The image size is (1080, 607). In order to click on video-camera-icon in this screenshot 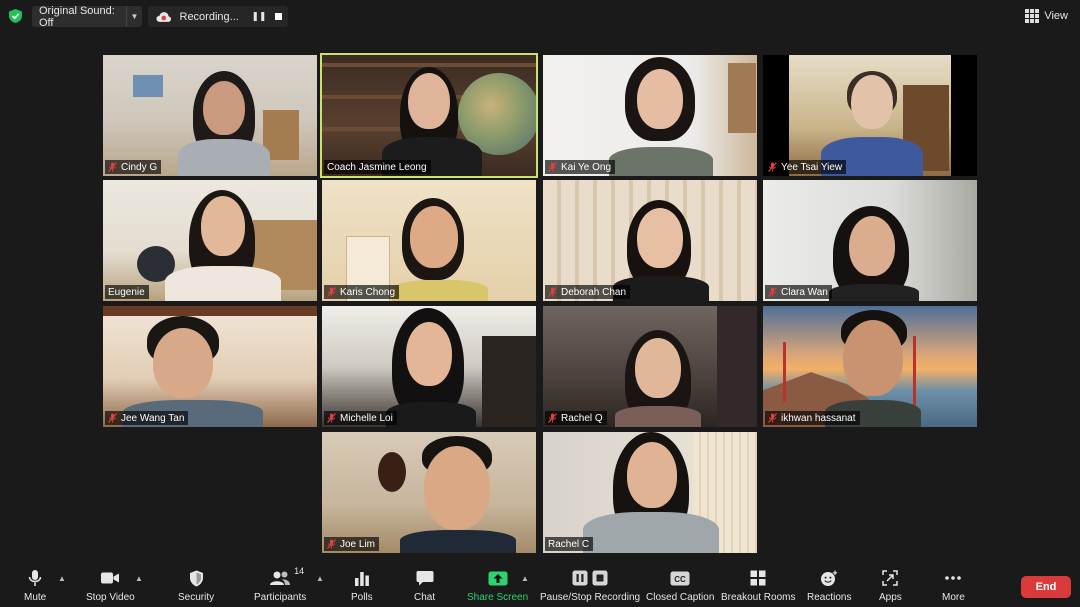, I will do `click(110, 578)`.